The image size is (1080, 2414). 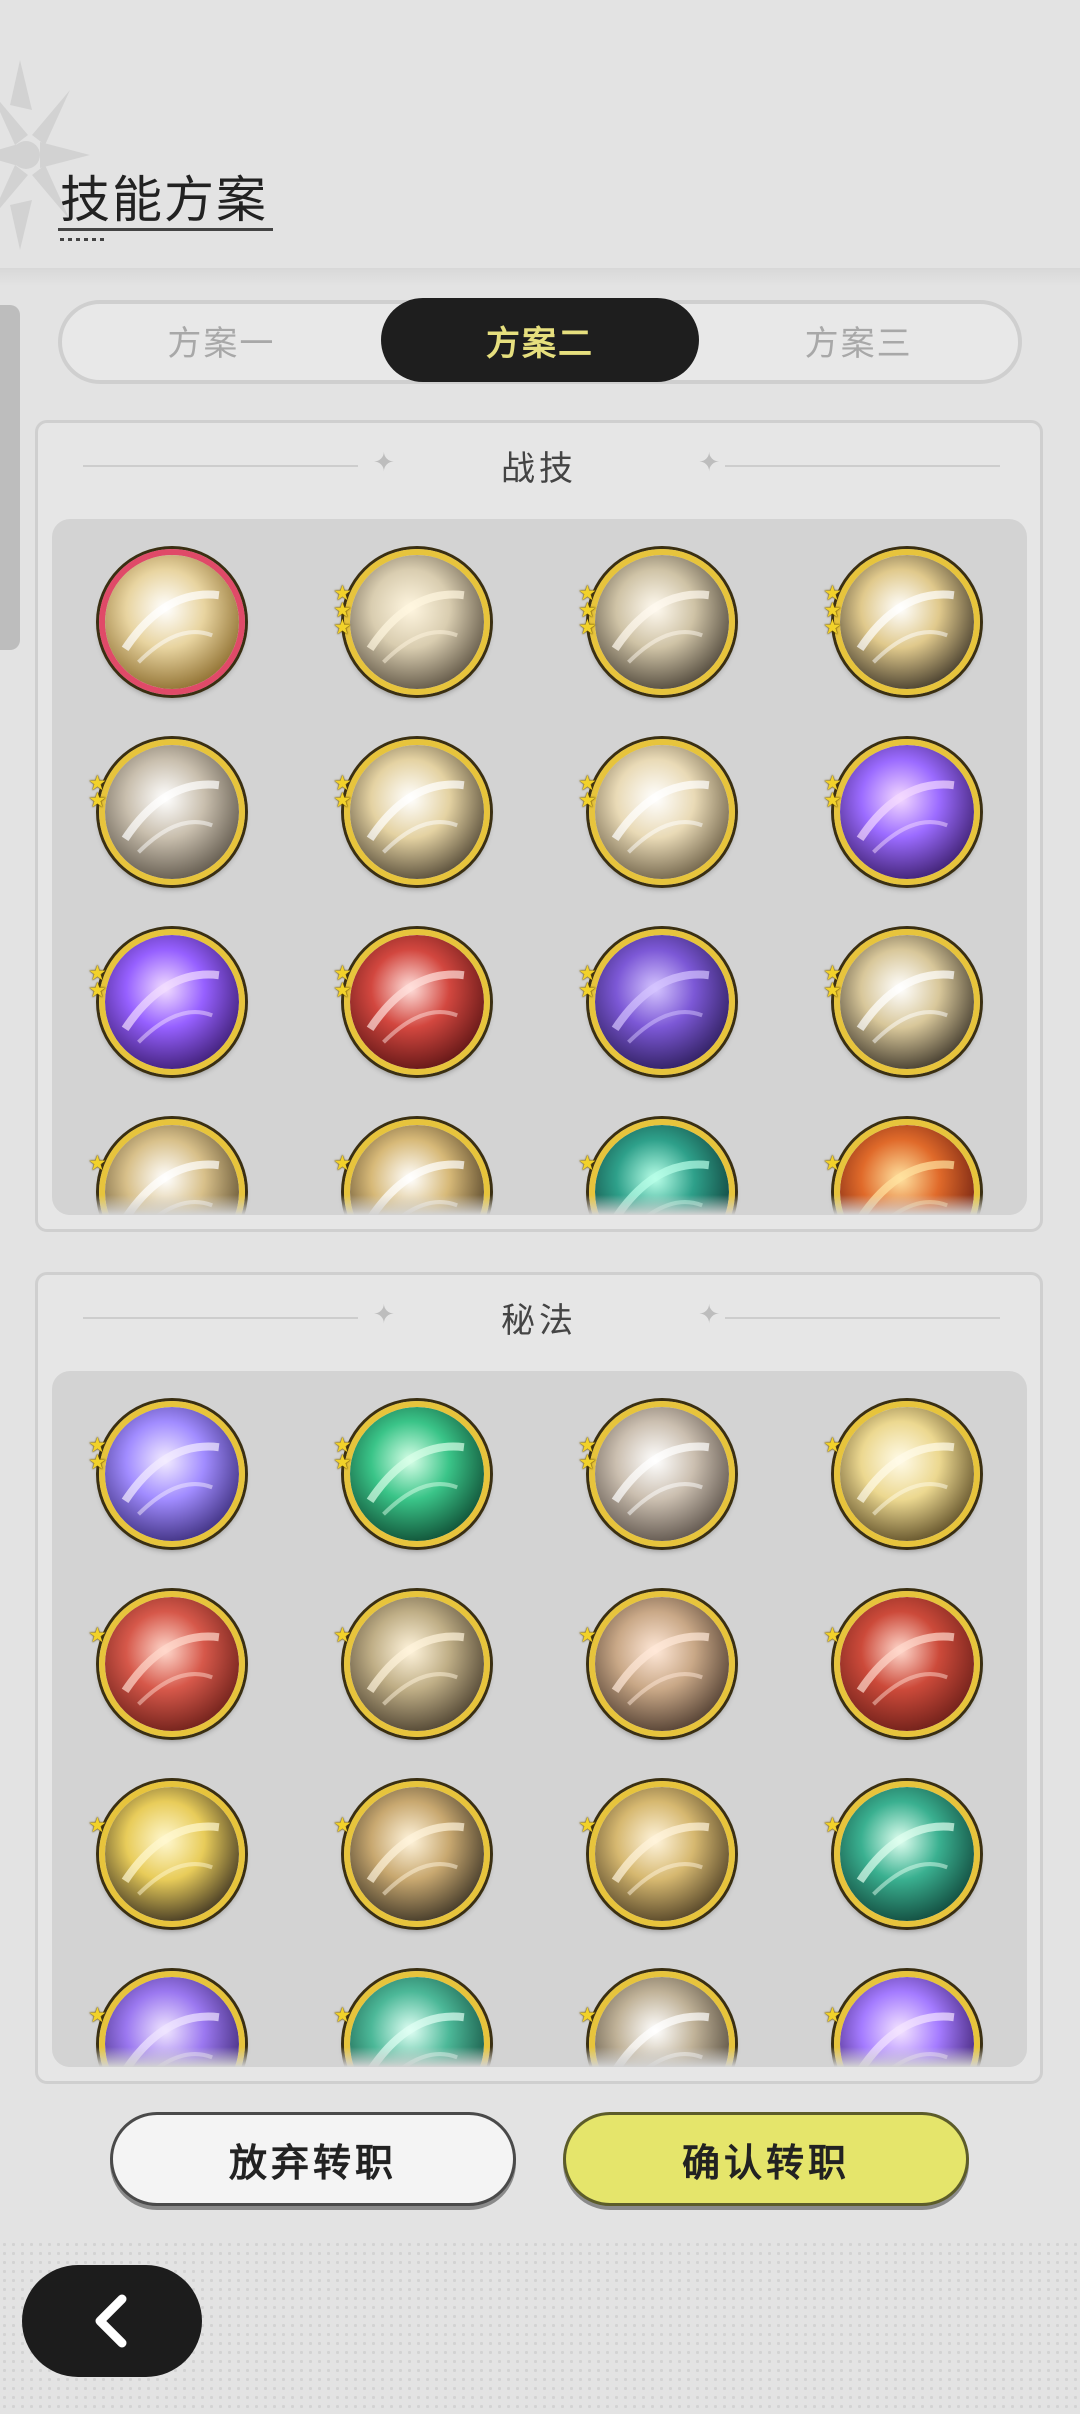 I want to click on all-seeing-eye-icon, so click(x=907, y=1474).